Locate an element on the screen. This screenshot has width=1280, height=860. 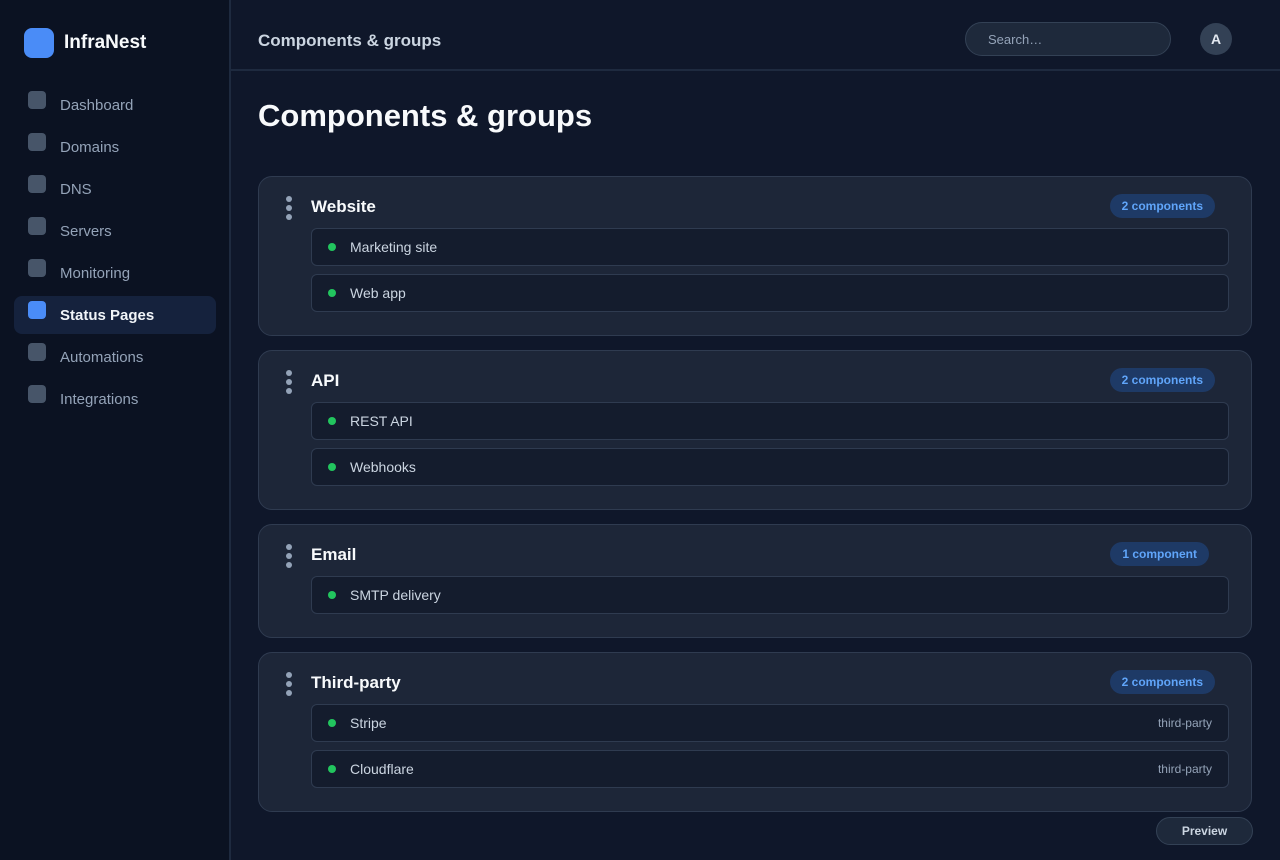
component-row-stripe: Stripe third-party is located at coordinates (770, 723).